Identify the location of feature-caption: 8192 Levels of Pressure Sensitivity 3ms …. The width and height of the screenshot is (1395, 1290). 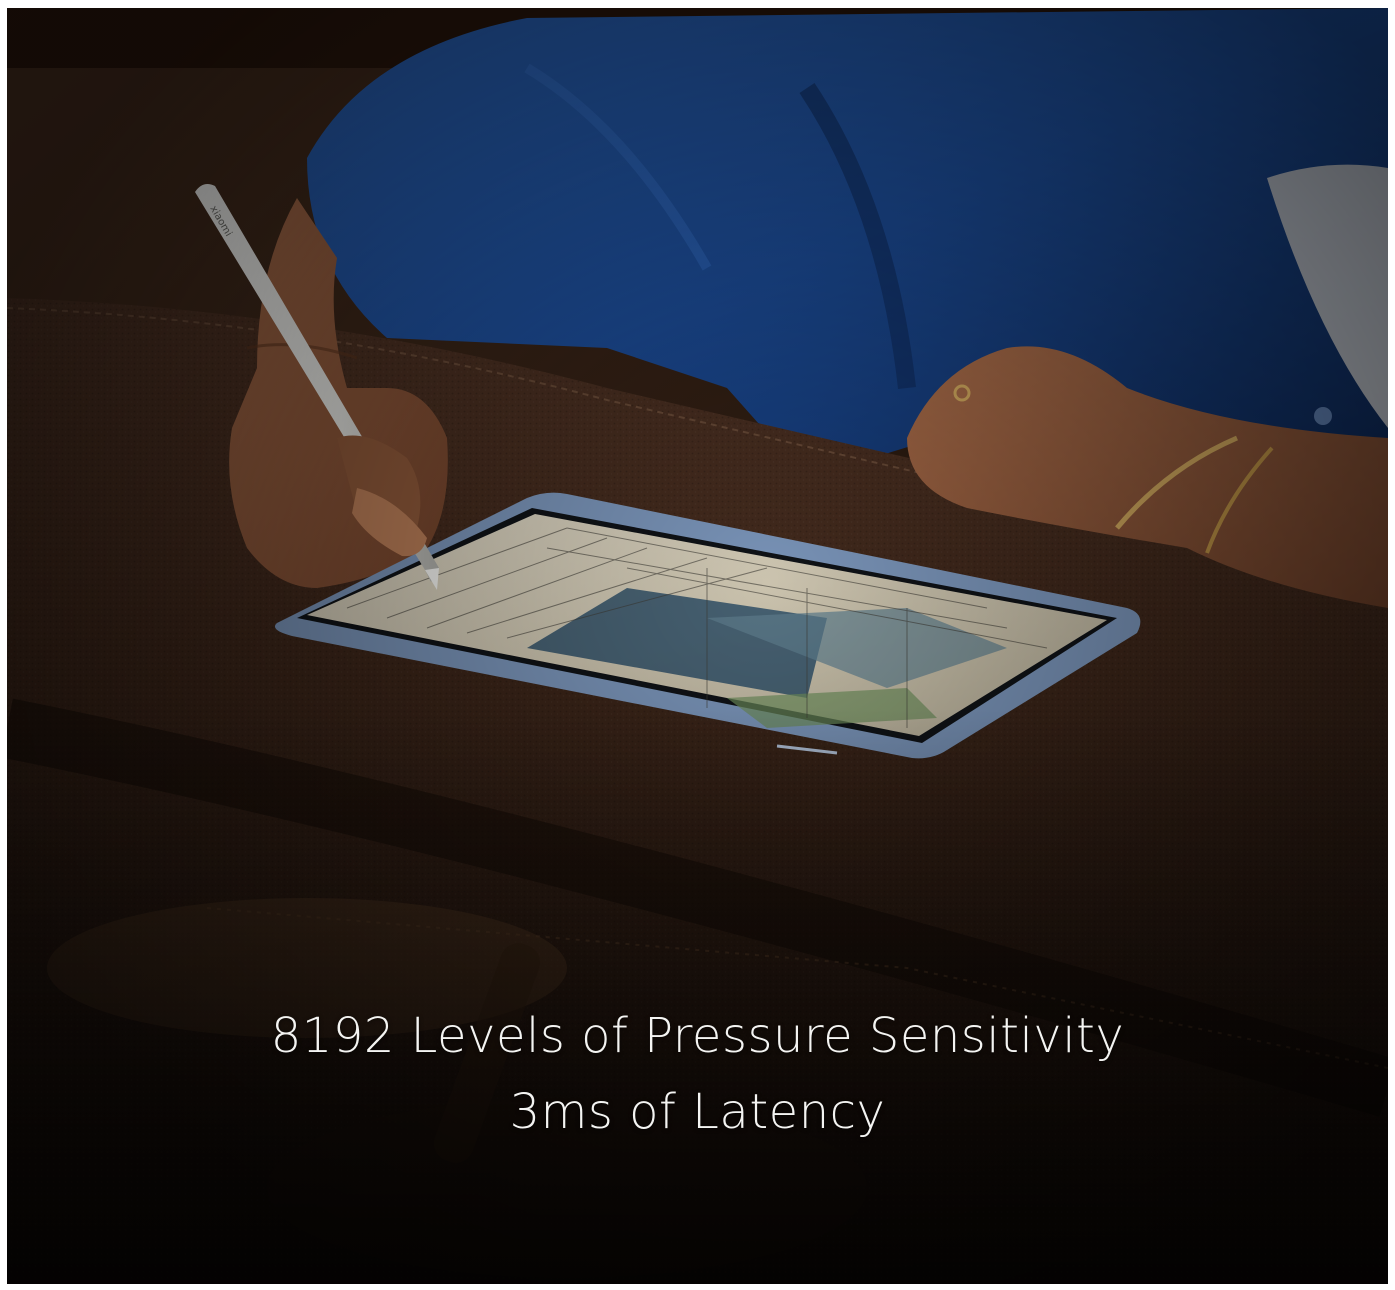
(697, 1074).